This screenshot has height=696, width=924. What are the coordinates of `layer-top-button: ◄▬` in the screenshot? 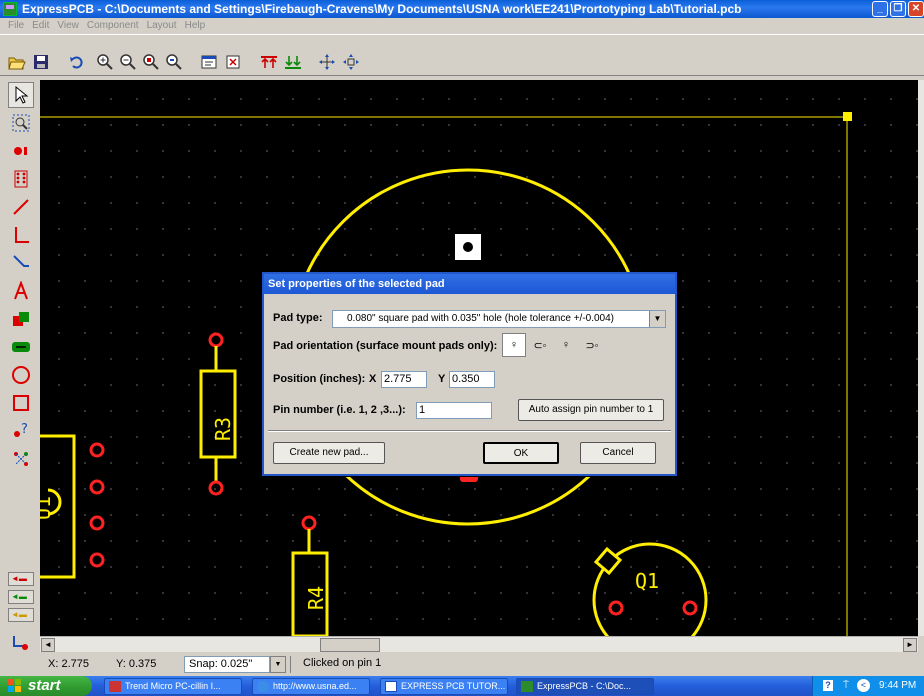 It's located at (21, 579).